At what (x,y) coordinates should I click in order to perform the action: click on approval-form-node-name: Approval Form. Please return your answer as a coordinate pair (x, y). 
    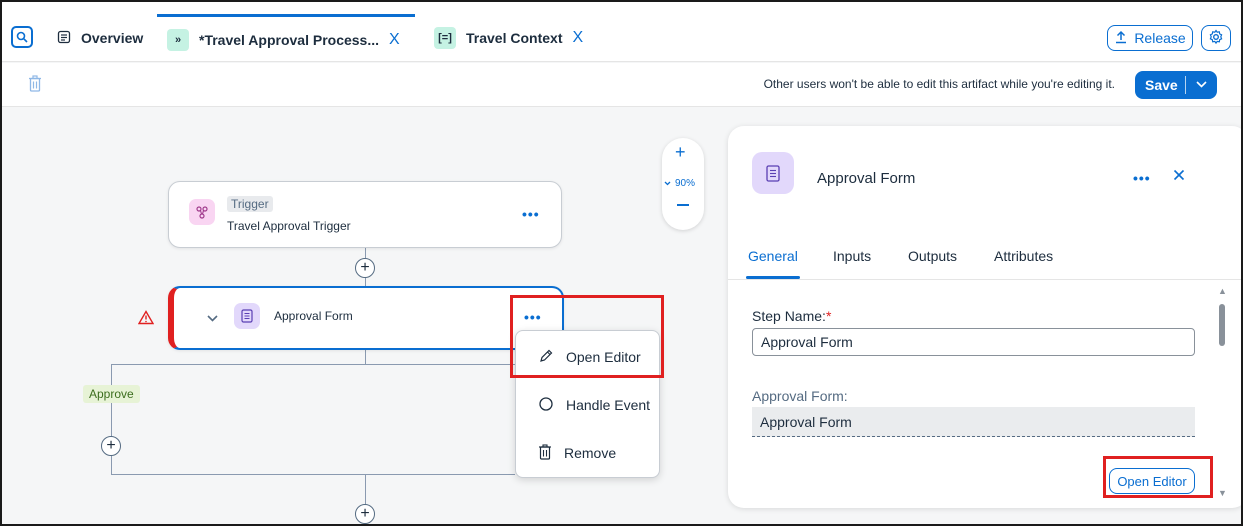
    Looking at the image, I should click on (313, 316).